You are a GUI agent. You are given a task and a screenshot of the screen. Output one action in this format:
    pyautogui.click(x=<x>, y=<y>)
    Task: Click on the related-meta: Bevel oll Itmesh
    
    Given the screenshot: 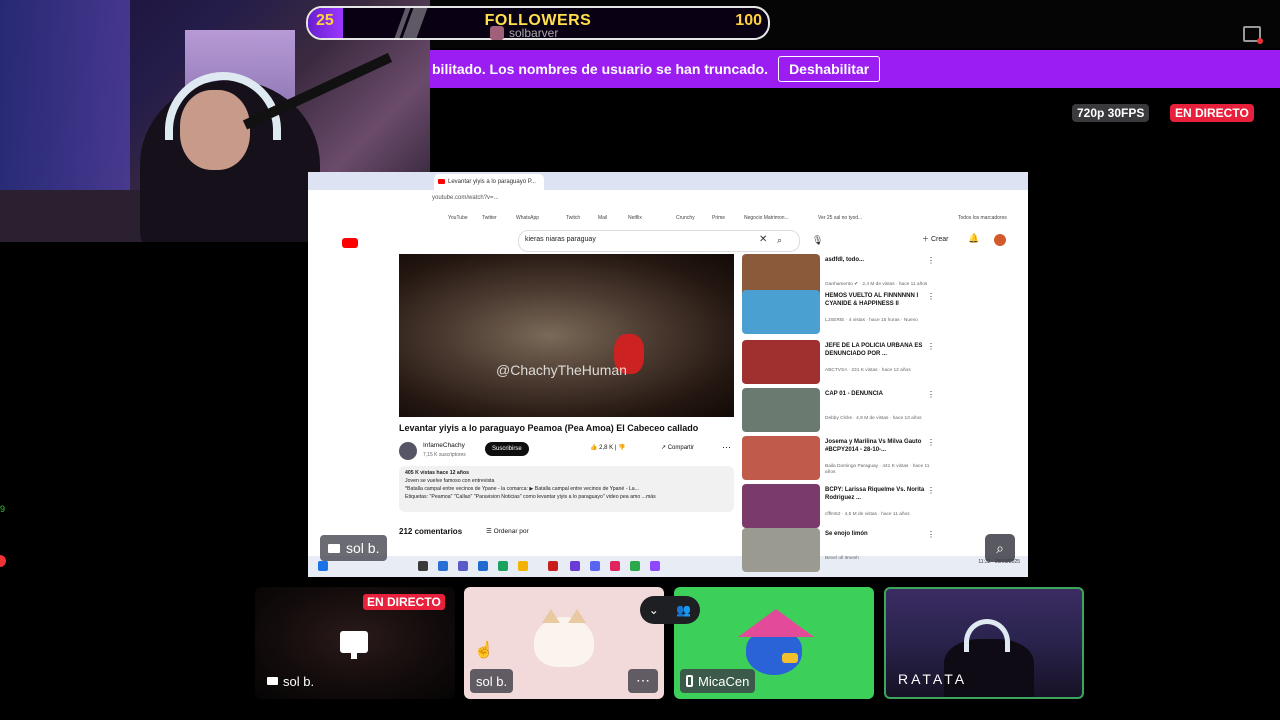 What is the action you would take?
    pyautogui.click(x=842, y=558)
    